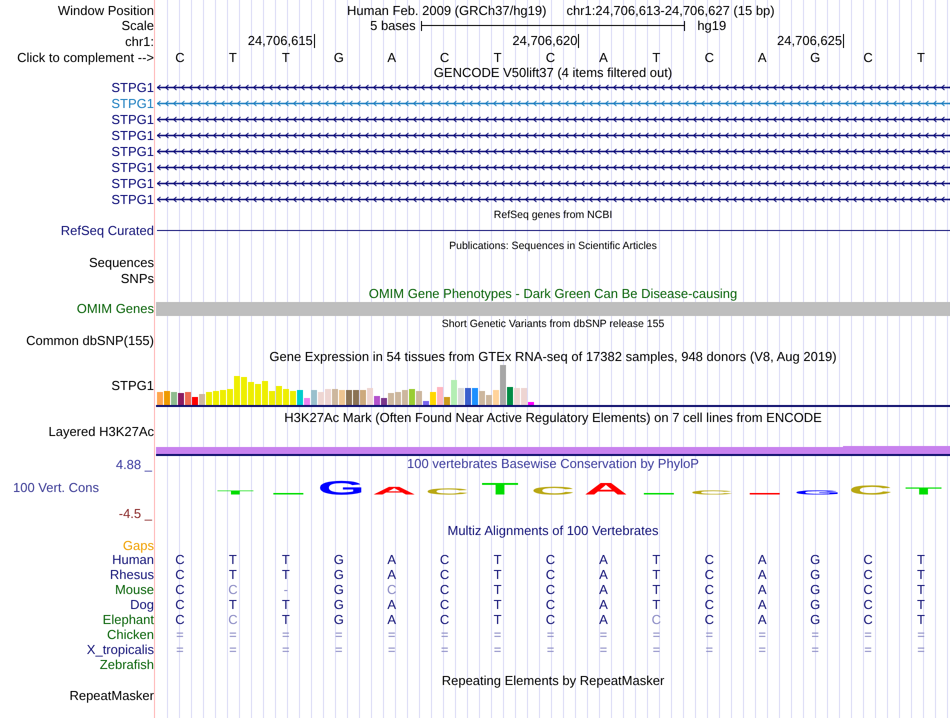  Describe the element at coordinates (603, 575) in the screenshot. I see `alignment-base: A` at that location.